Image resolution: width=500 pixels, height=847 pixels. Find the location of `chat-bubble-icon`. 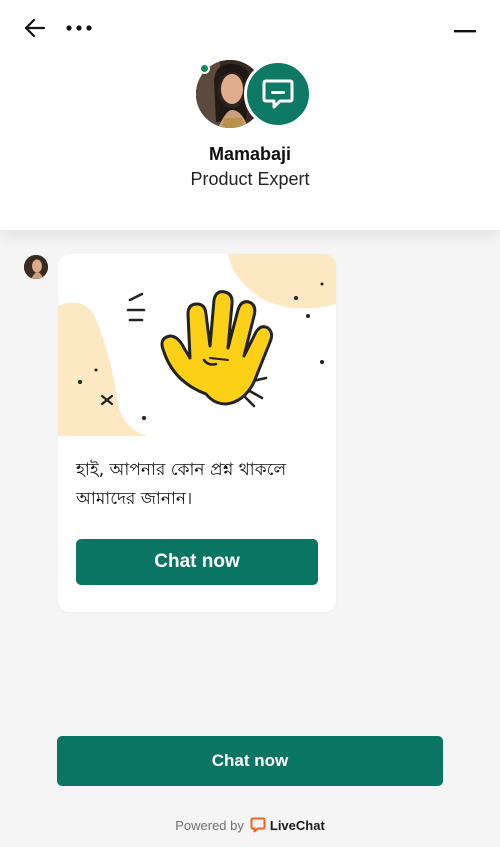

chat-bubble-icon is located at coordinates (278, 94).